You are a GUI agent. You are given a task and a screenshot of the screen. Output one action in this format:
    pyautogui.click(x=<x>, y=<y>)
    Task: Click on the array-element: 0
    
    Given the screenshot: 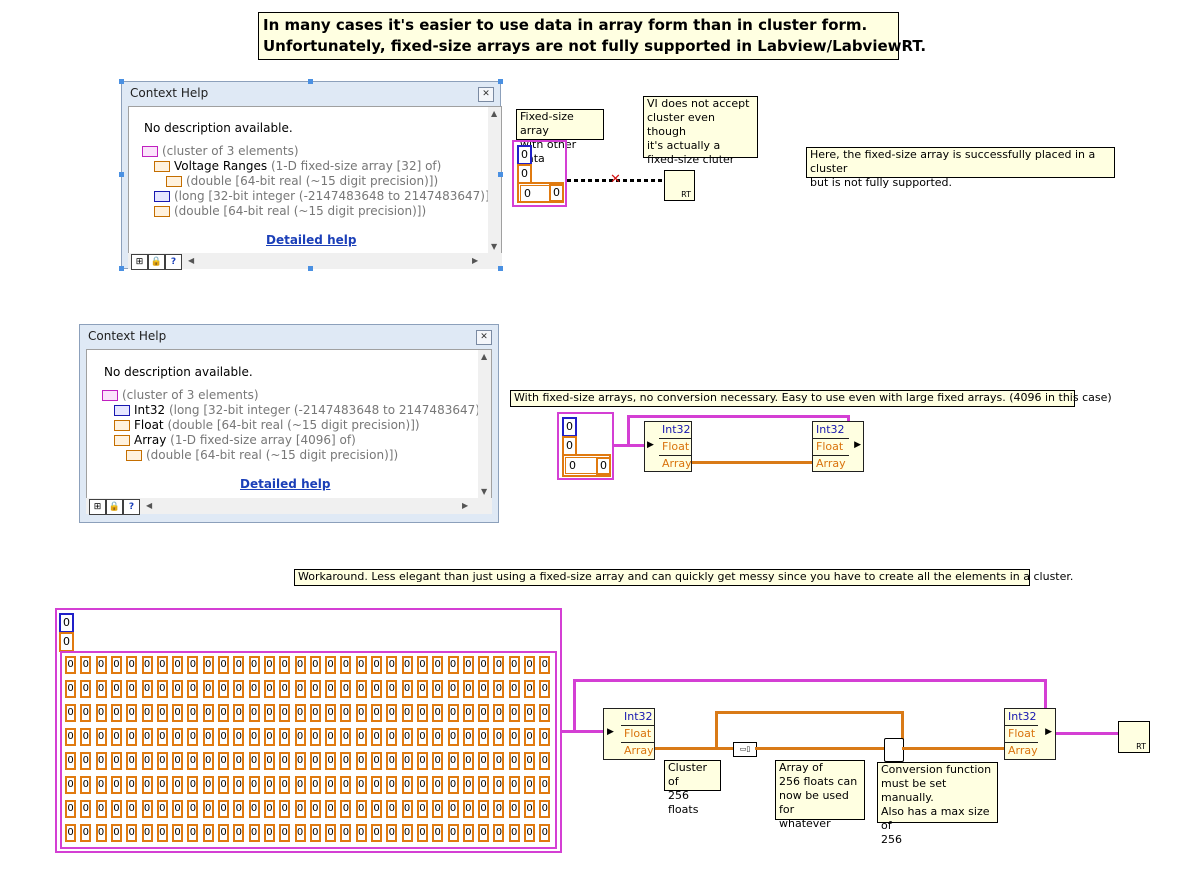 What is the action you would take?
    pyautogui.click(x=603, y=466)
    